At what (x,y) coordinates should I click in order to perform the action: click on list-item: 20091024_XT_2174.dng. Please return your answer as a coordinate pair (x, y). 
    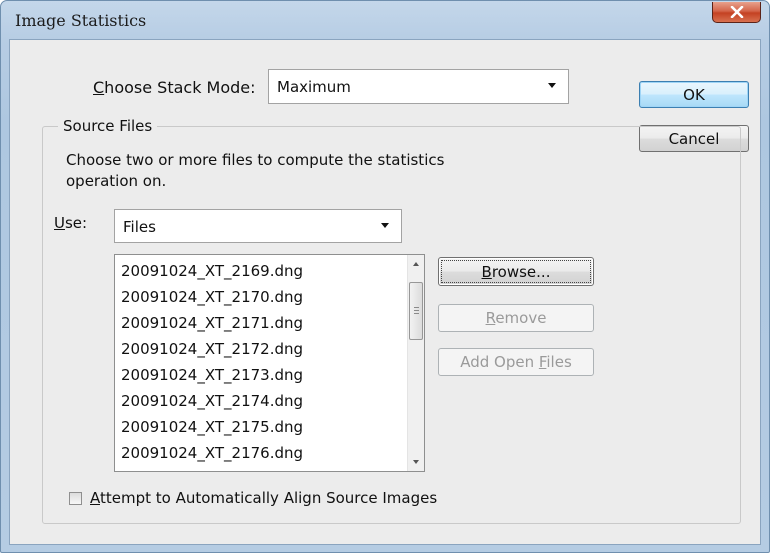
    Looking at the image, I should click on (212, 401).